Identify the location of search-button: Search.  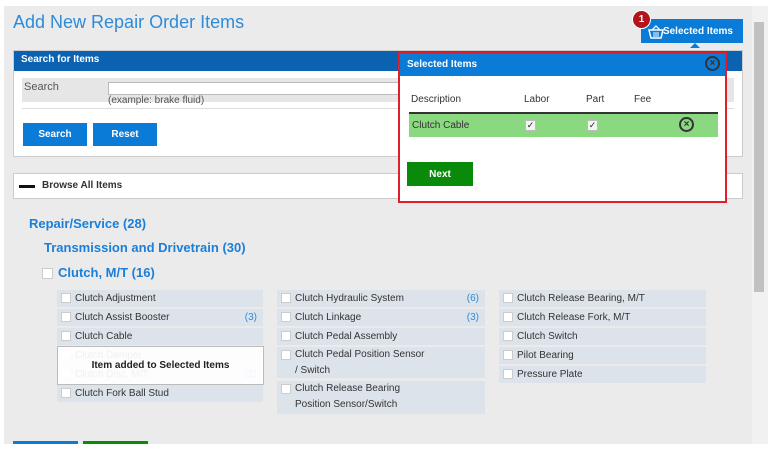
(55, 134).